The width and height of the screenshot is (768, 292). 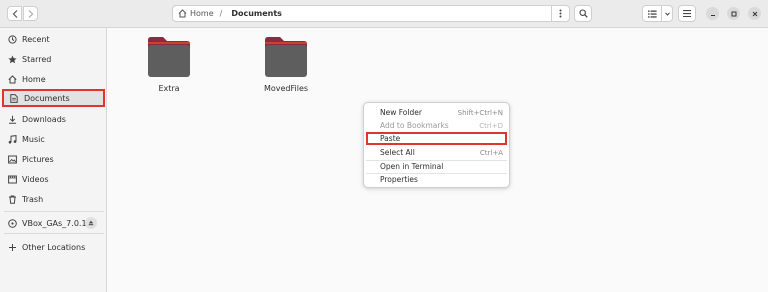 What do you see at coordinates (53, 79) in the screenshot?
I see `sidebar-item-home: Home` at bounding box center [53, 79].